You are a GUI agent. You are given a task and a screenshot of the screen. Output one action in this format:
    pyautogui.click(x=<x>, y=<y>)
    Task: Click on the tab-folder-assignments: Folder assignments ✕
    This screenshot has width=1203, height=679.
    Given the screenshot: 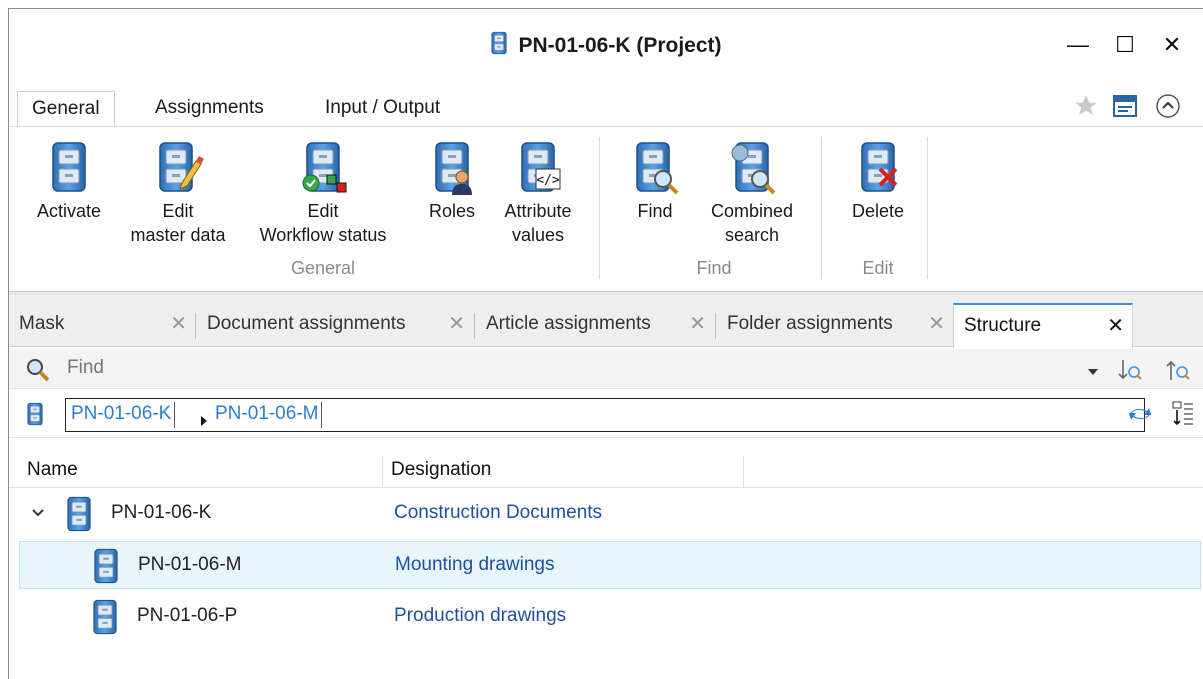 What is the action you would take?
    pyautogui.click(x=835, y=325)
    